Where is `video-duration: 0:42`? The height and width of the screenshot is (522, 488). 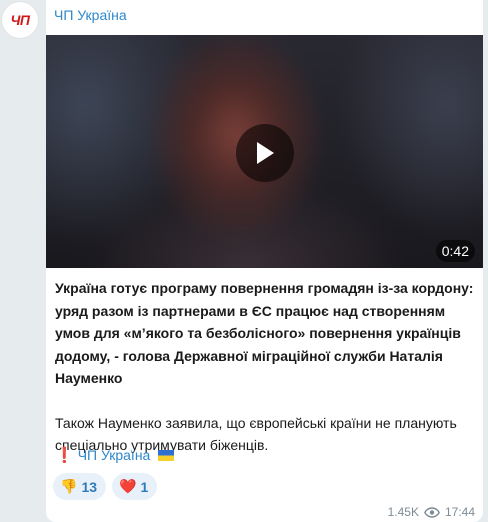
video-duration: 0:42 is located at coordinates (455, 251).